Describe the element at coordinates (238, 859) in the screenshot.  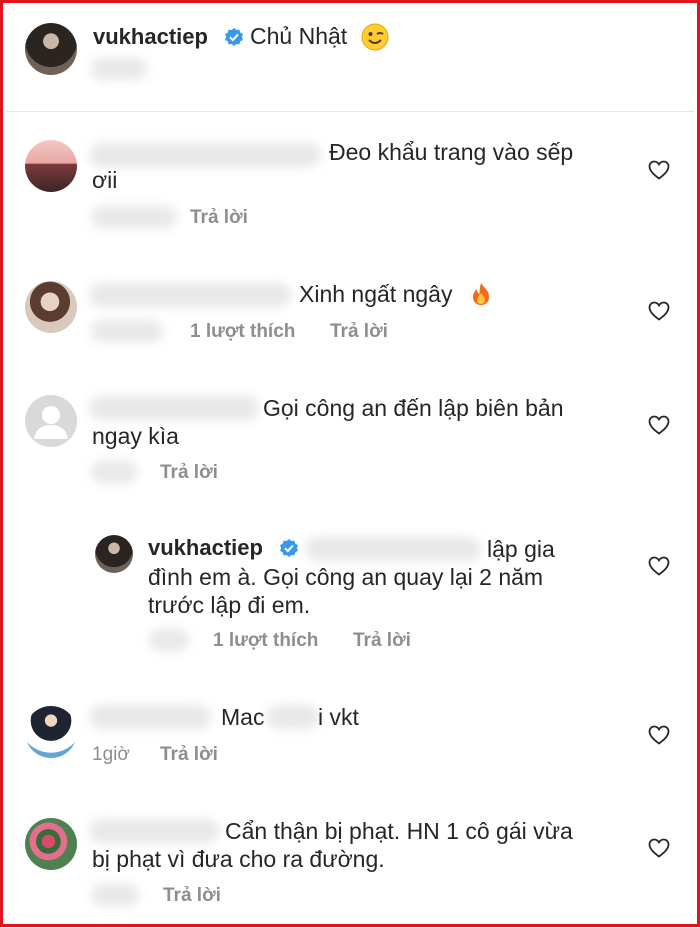
I see `comment-text-continued: bị phạt vì đưa cho ra đường.` at that location.